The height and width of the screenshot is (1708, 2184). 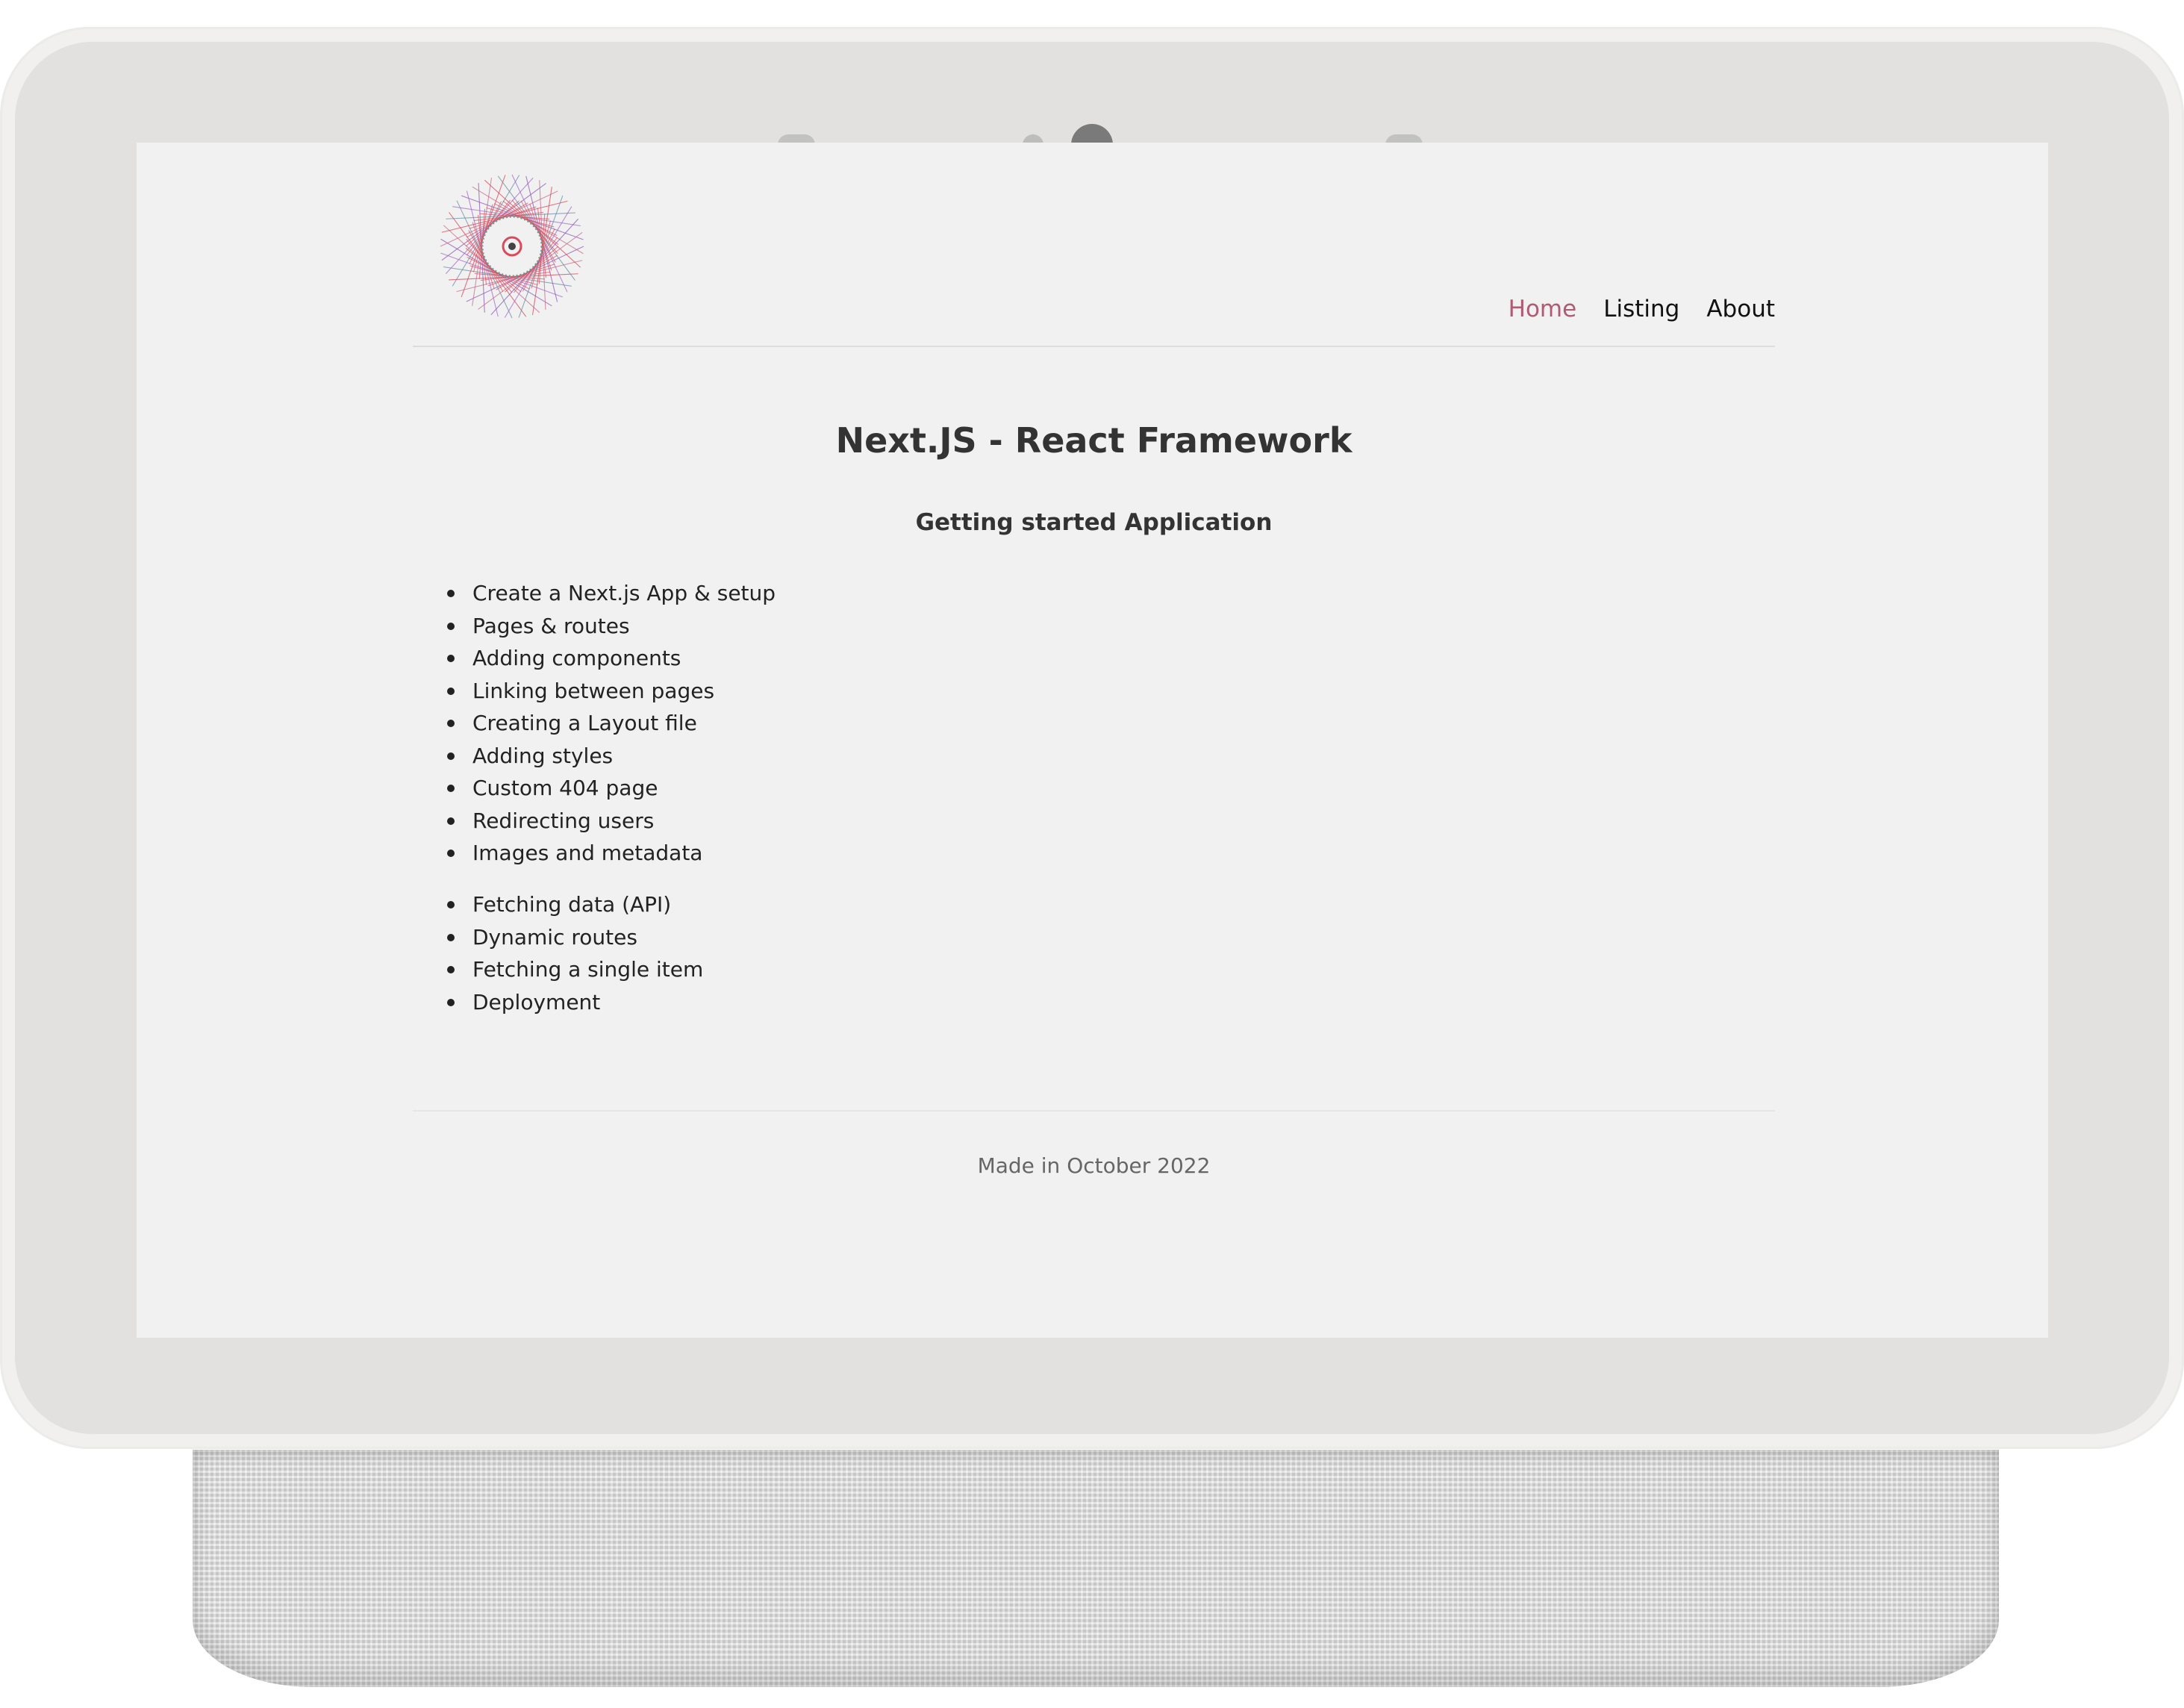 What do you see at coordinates (611, 593) in the screenshot?
I see `list-item: Create a Next.js App & setup` at bounding box center [611, 593].